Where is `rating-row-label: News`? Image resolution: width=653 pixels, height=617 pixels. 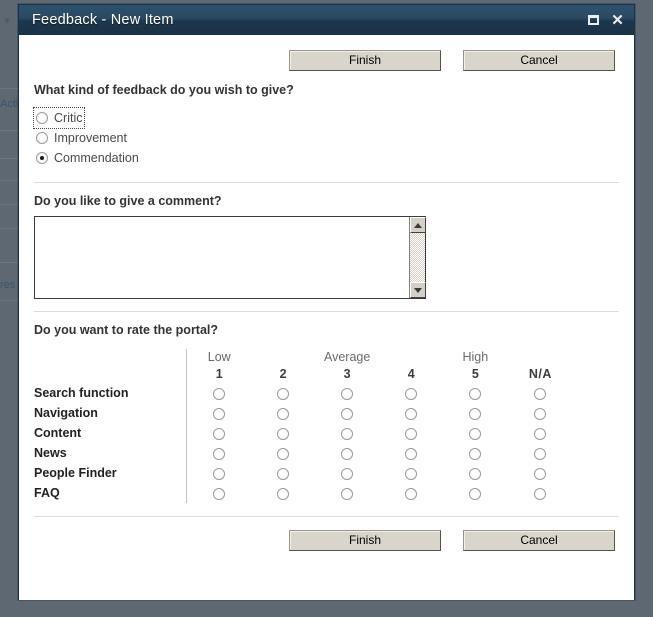 rating-row-label: News is located at coordinates (50, 453).